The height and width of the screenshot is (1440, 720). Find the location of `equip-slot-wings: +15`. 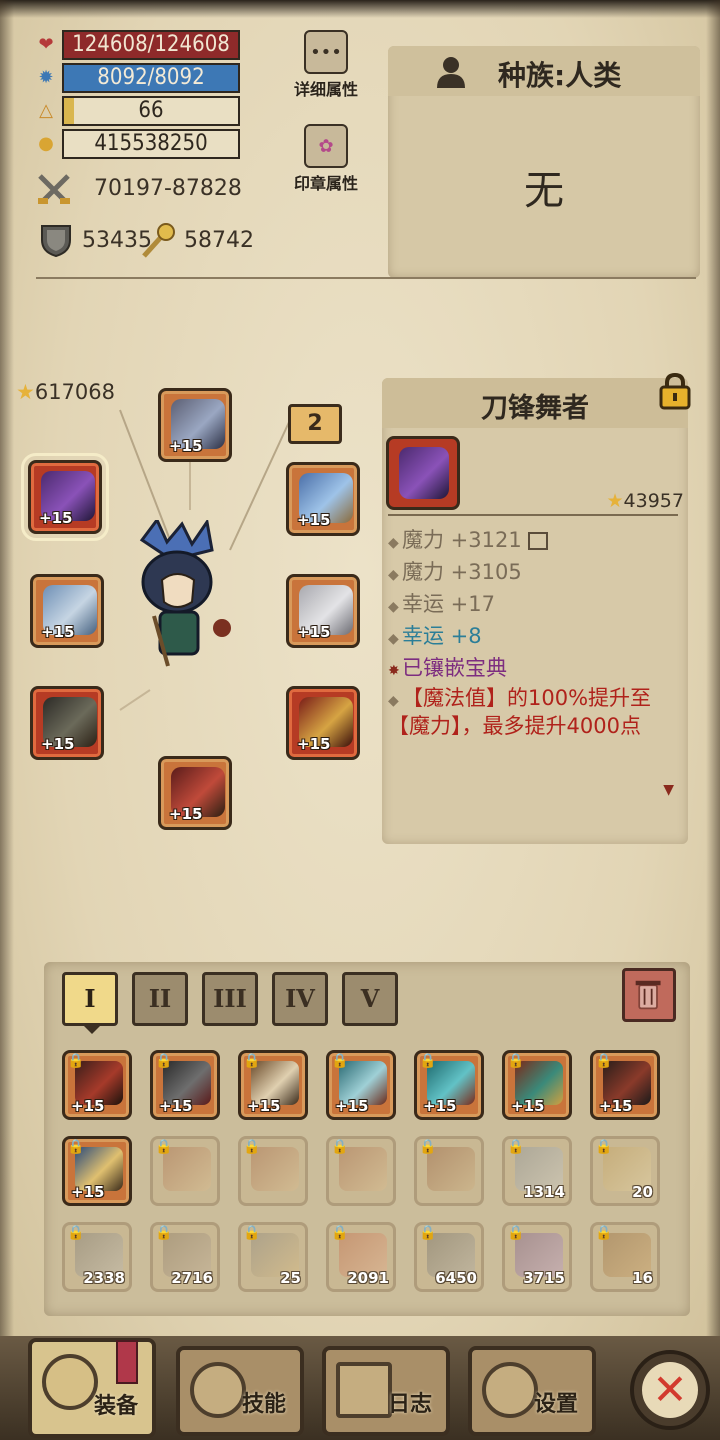

equip-slot-wings: +15 is located at coordinates (67, 611).